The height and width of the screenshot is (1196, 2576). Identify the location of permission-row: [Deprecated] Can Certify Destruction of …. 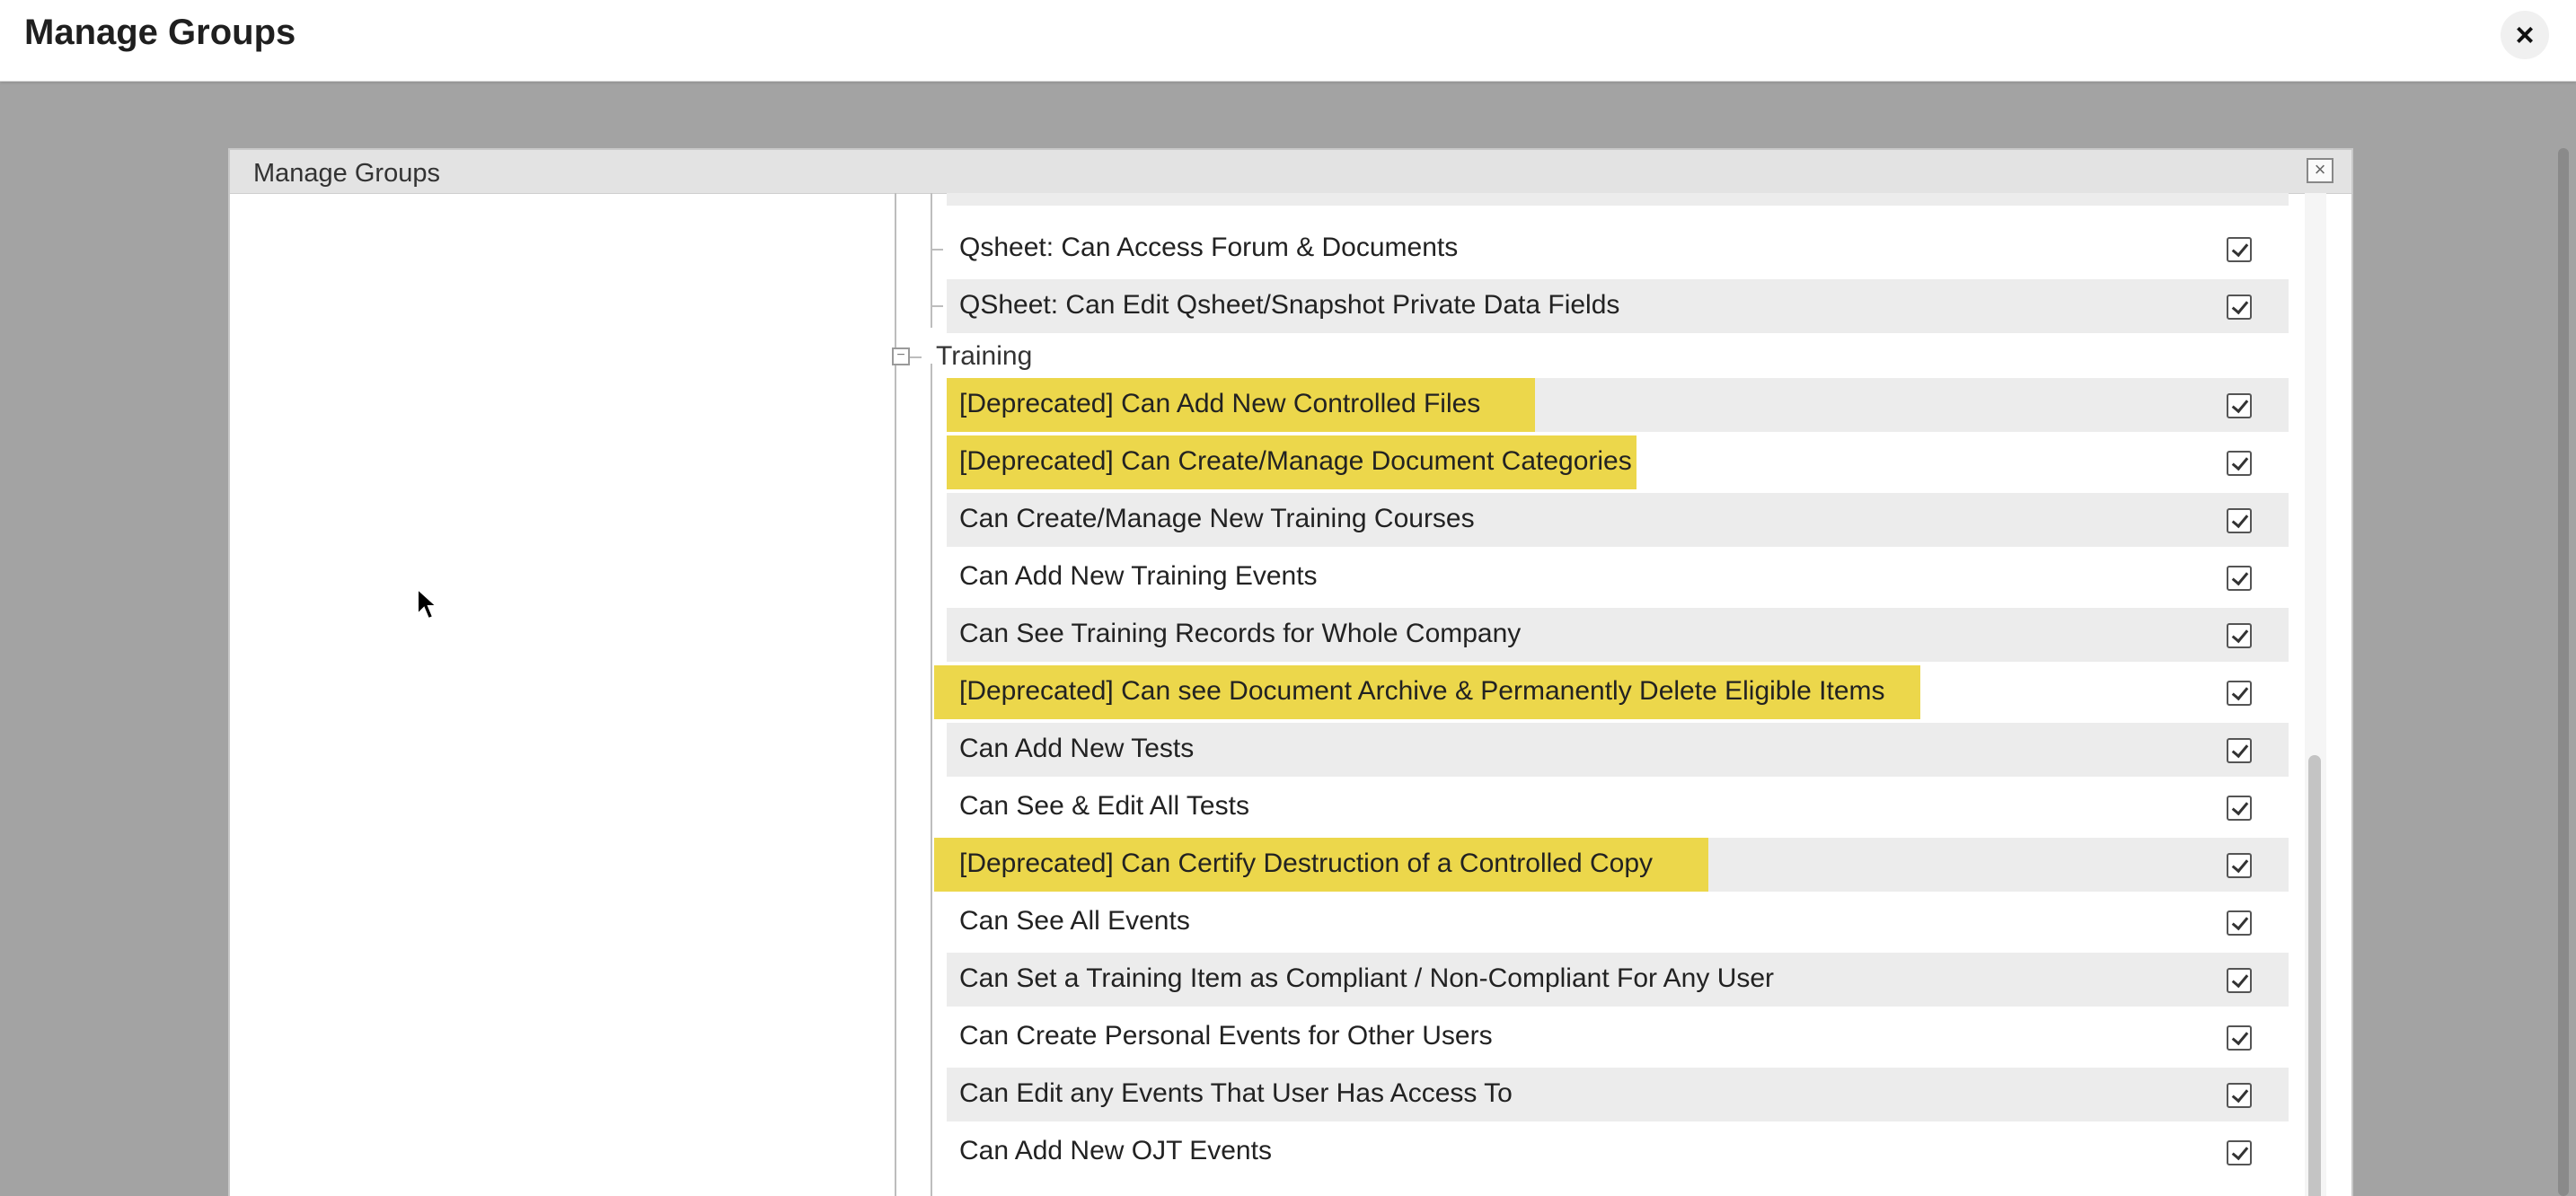
(1611, 865).